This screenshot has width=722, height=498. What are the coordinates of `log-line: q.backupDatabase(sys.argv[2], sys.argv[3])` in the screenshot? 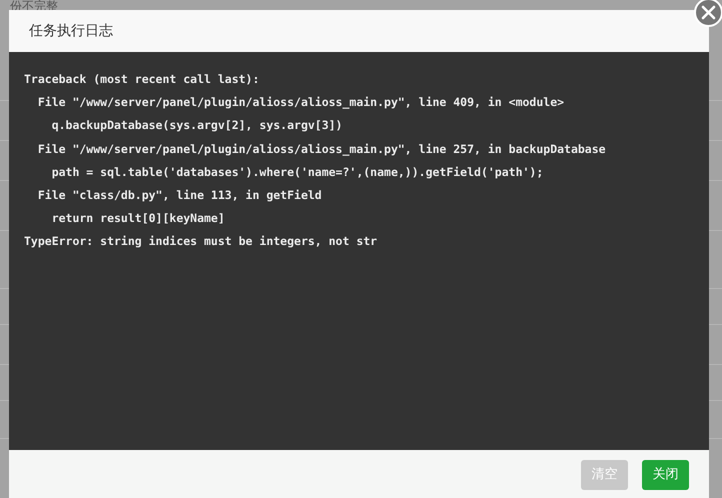 It's located at (196, 125).